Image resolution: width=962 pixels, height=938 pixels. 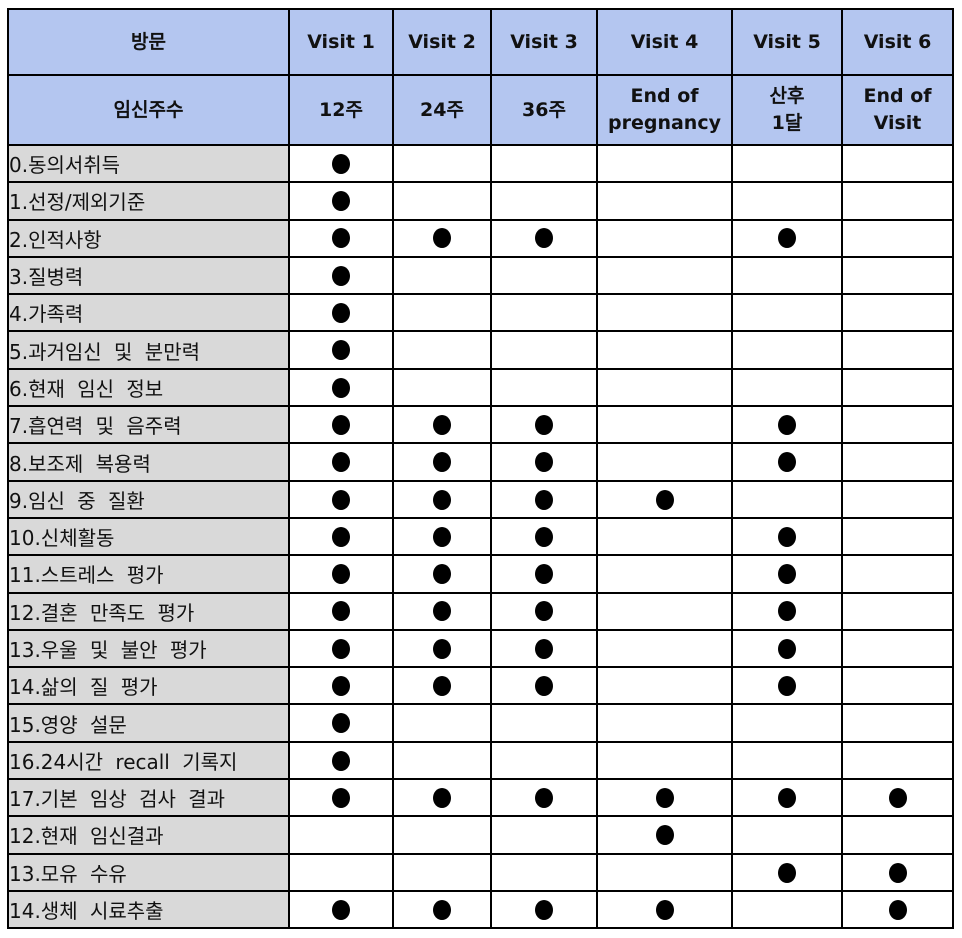 What do you see at coordinates (480, 275) in the screenshot?
I see `table-row: 3.질병력` at bounding box center [480, 275].